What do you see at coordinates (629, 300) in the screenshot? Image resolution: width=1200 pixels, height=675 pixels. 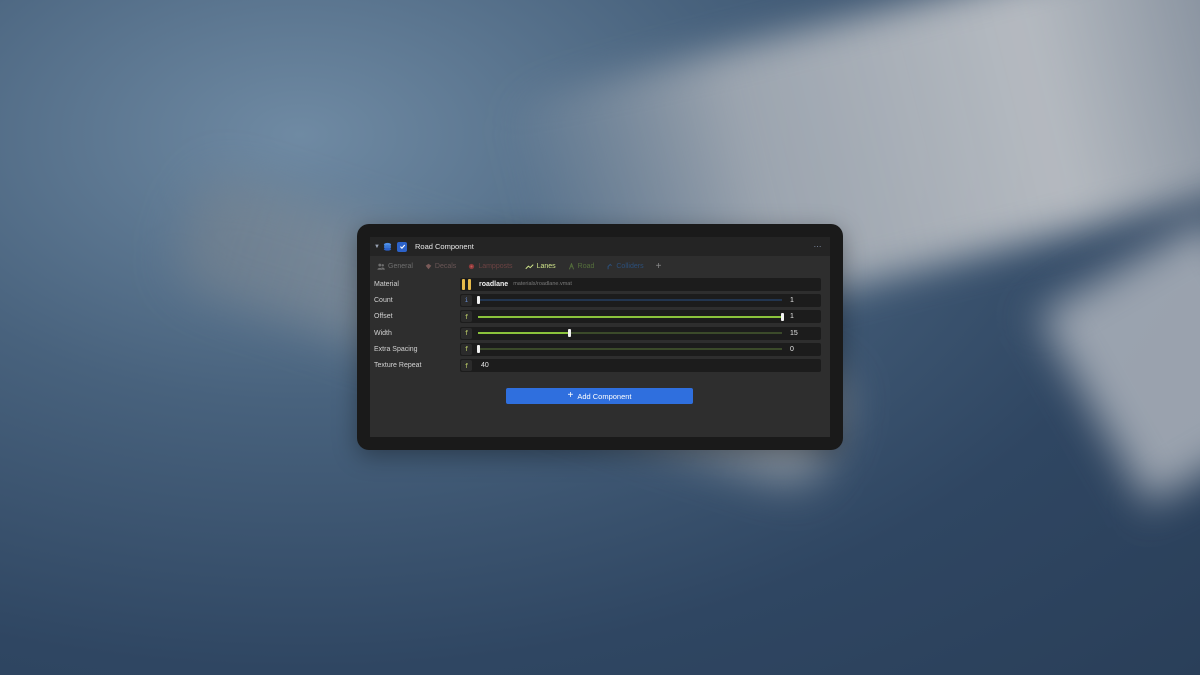 I see `count-slider` at bounding box center [629, 300].